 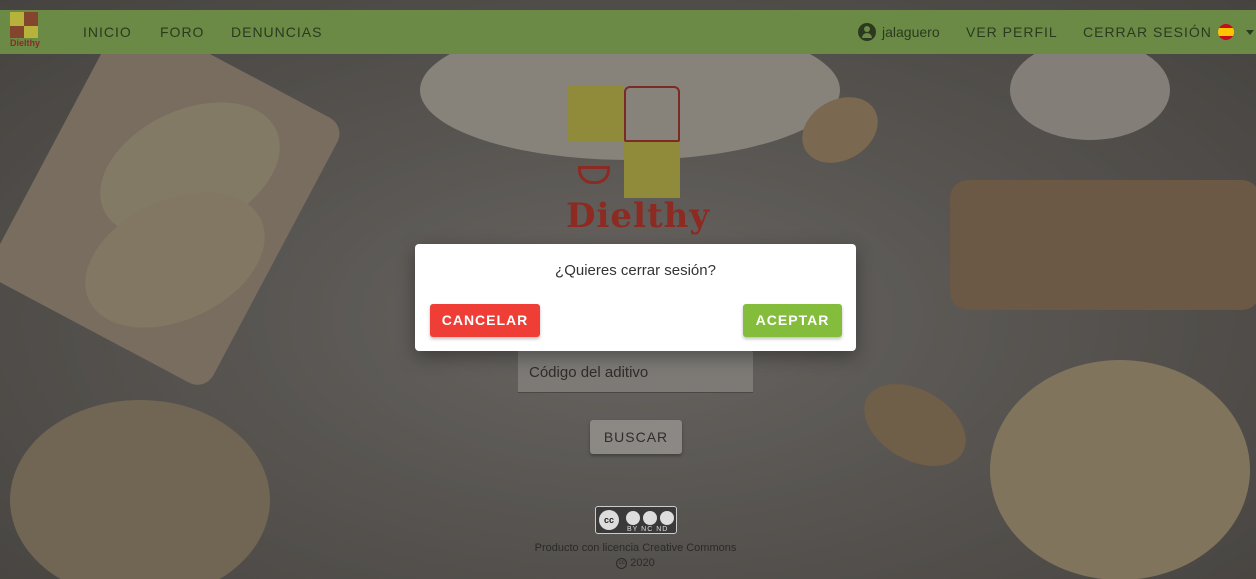 What do you see at coordinates (596, 170) in the screenshot?
I see `coffee-cup-icon` at bounding box center [596, 170].